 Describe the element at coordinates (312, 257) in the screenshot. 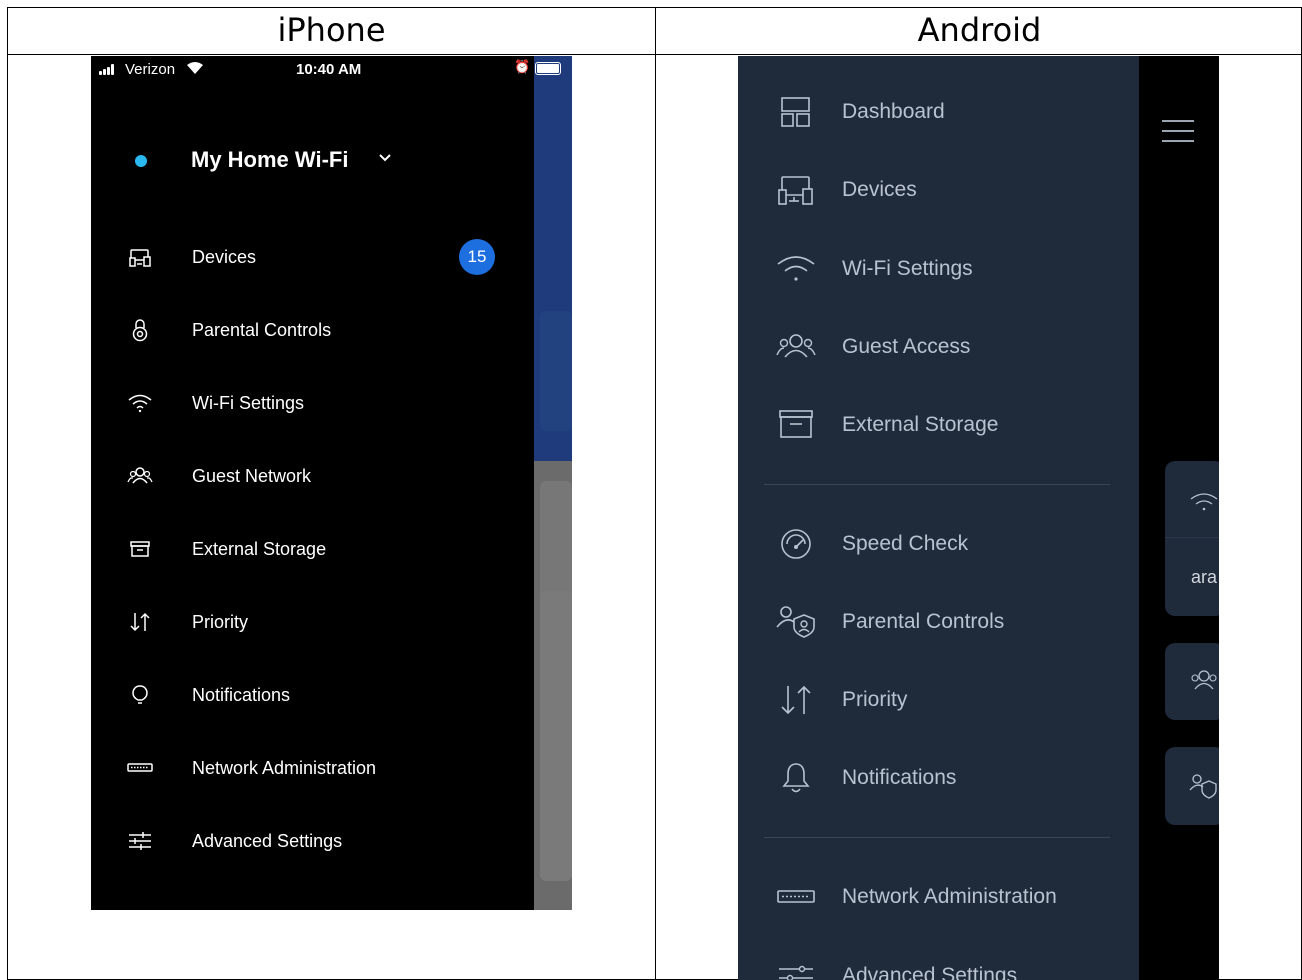

I see `menu-item-devices: Devices 15` at that location.